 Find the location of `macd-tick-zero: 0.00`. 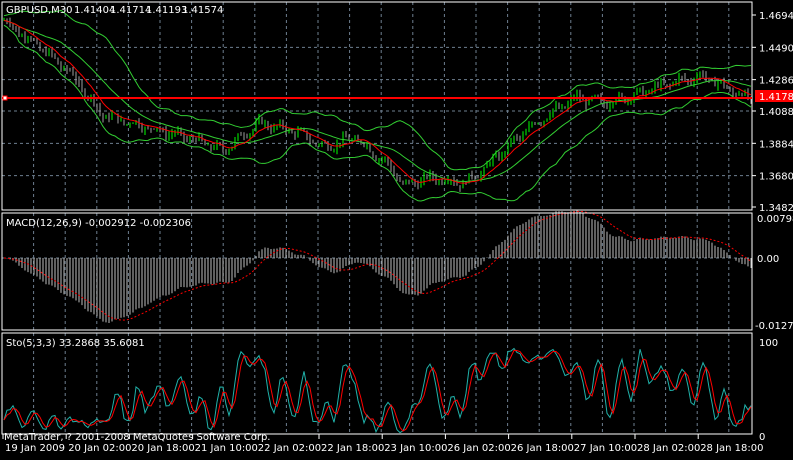

macd-tick-zero: 0.00 is located at coordinates (768, 259).